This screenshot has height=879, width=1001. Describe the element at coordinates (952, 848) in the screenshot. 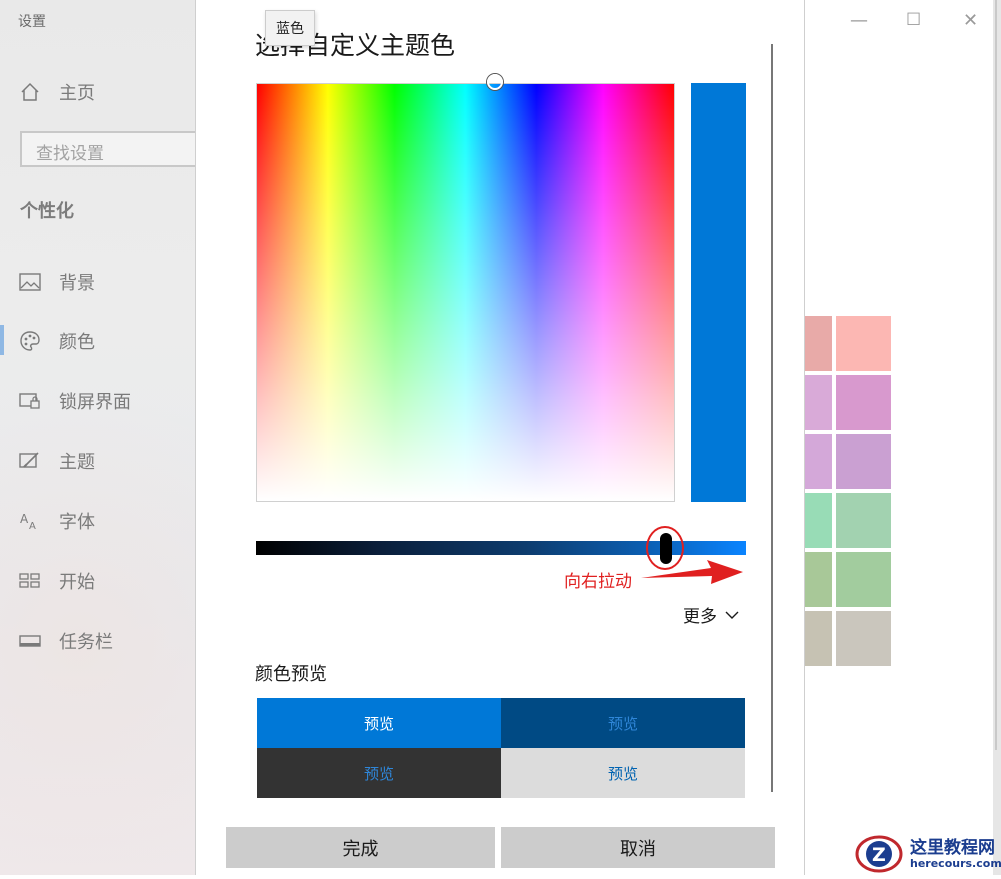

I see `watermark-title: 这里教程网` at that location.